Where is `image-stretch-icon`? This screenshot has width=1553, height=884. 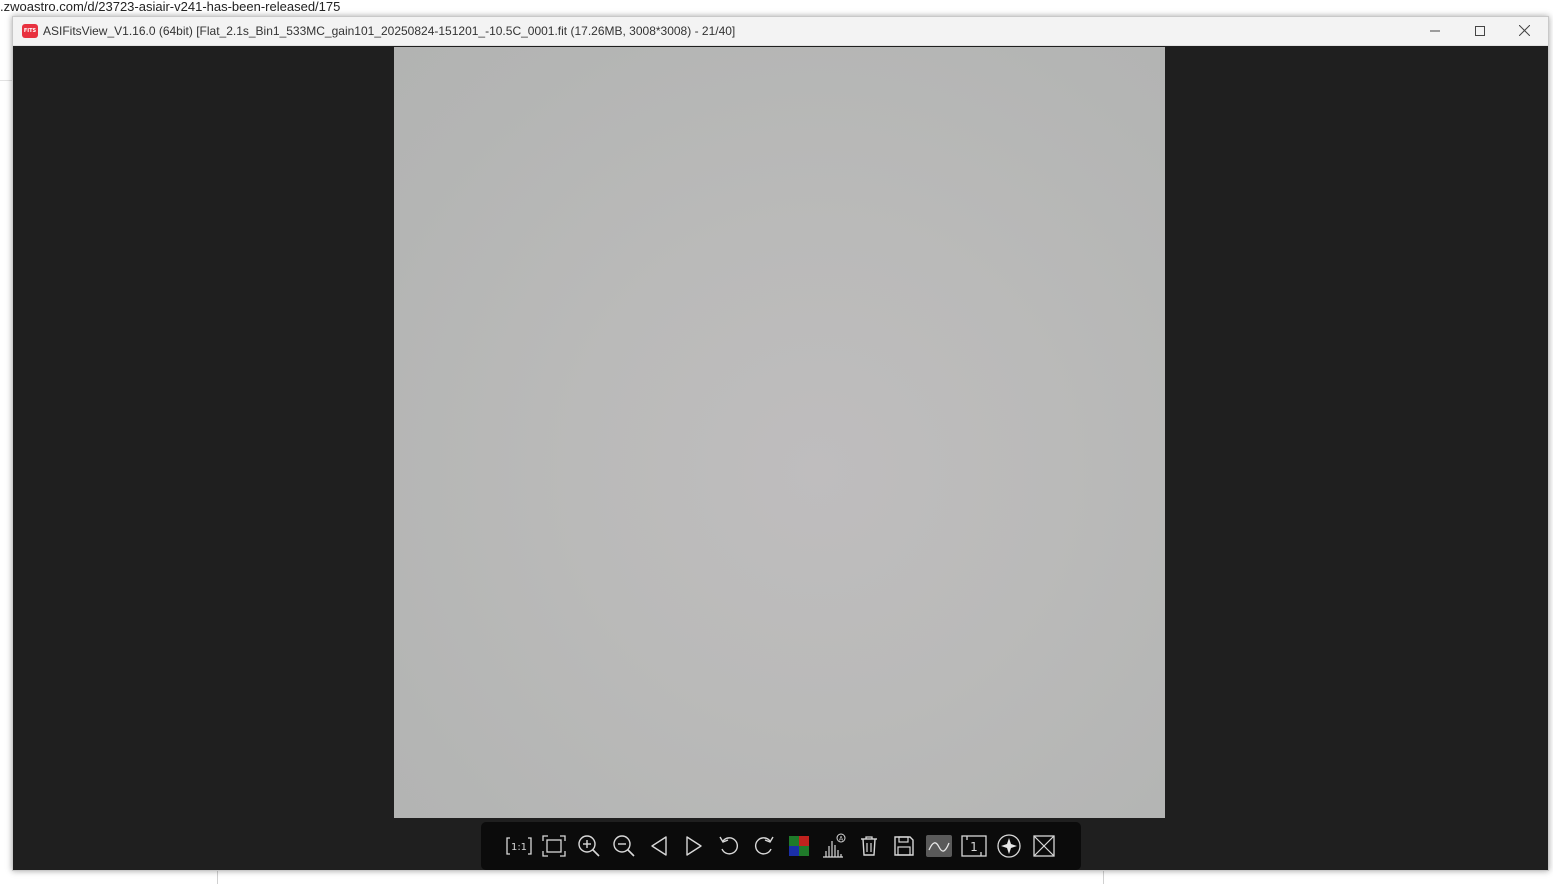 image-stretch-icon is located at coordinates (938, 846).